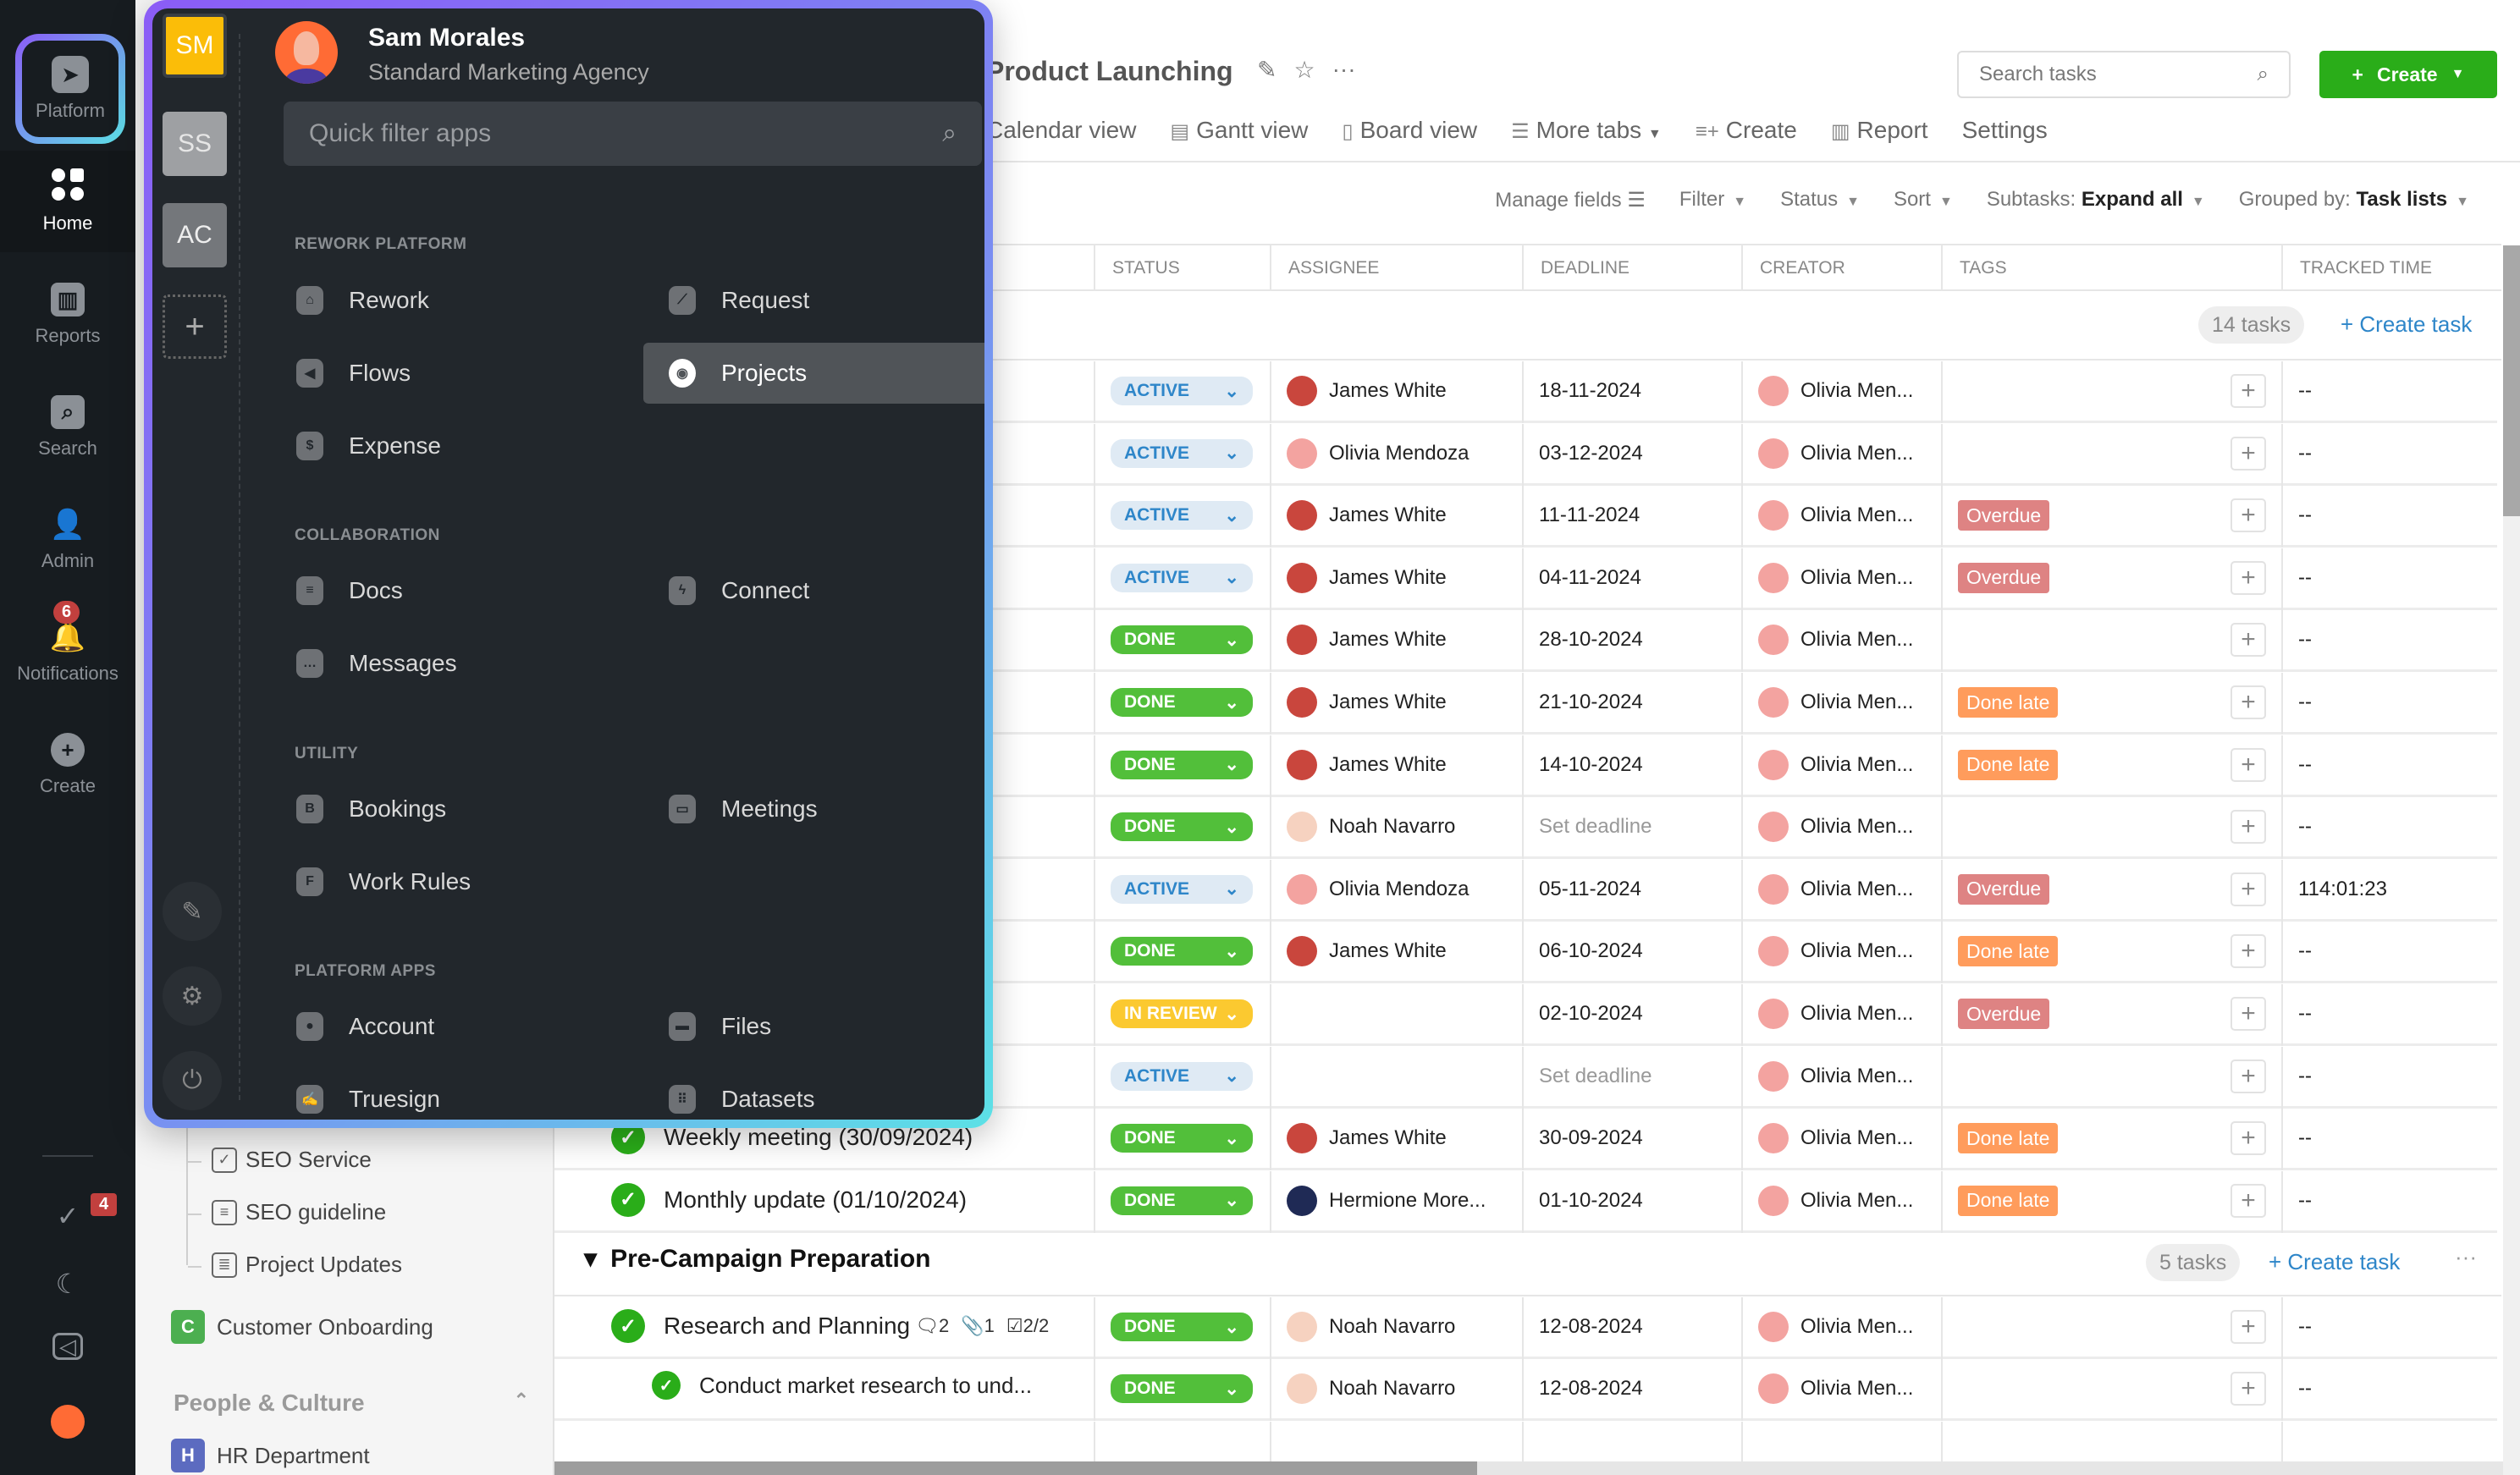  I want to click on section-people-culture: People & Culture ⌃, so click(351, 1403).